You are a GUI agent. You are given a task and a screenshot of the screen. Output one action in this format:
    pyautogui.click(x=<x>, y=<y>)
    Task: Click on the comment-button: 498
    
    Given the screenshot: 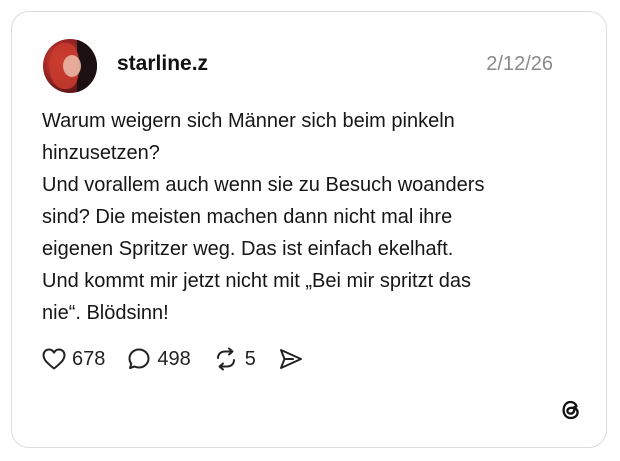 What is the action you would take?
    pyautogui.click(x=159, y=359)
    